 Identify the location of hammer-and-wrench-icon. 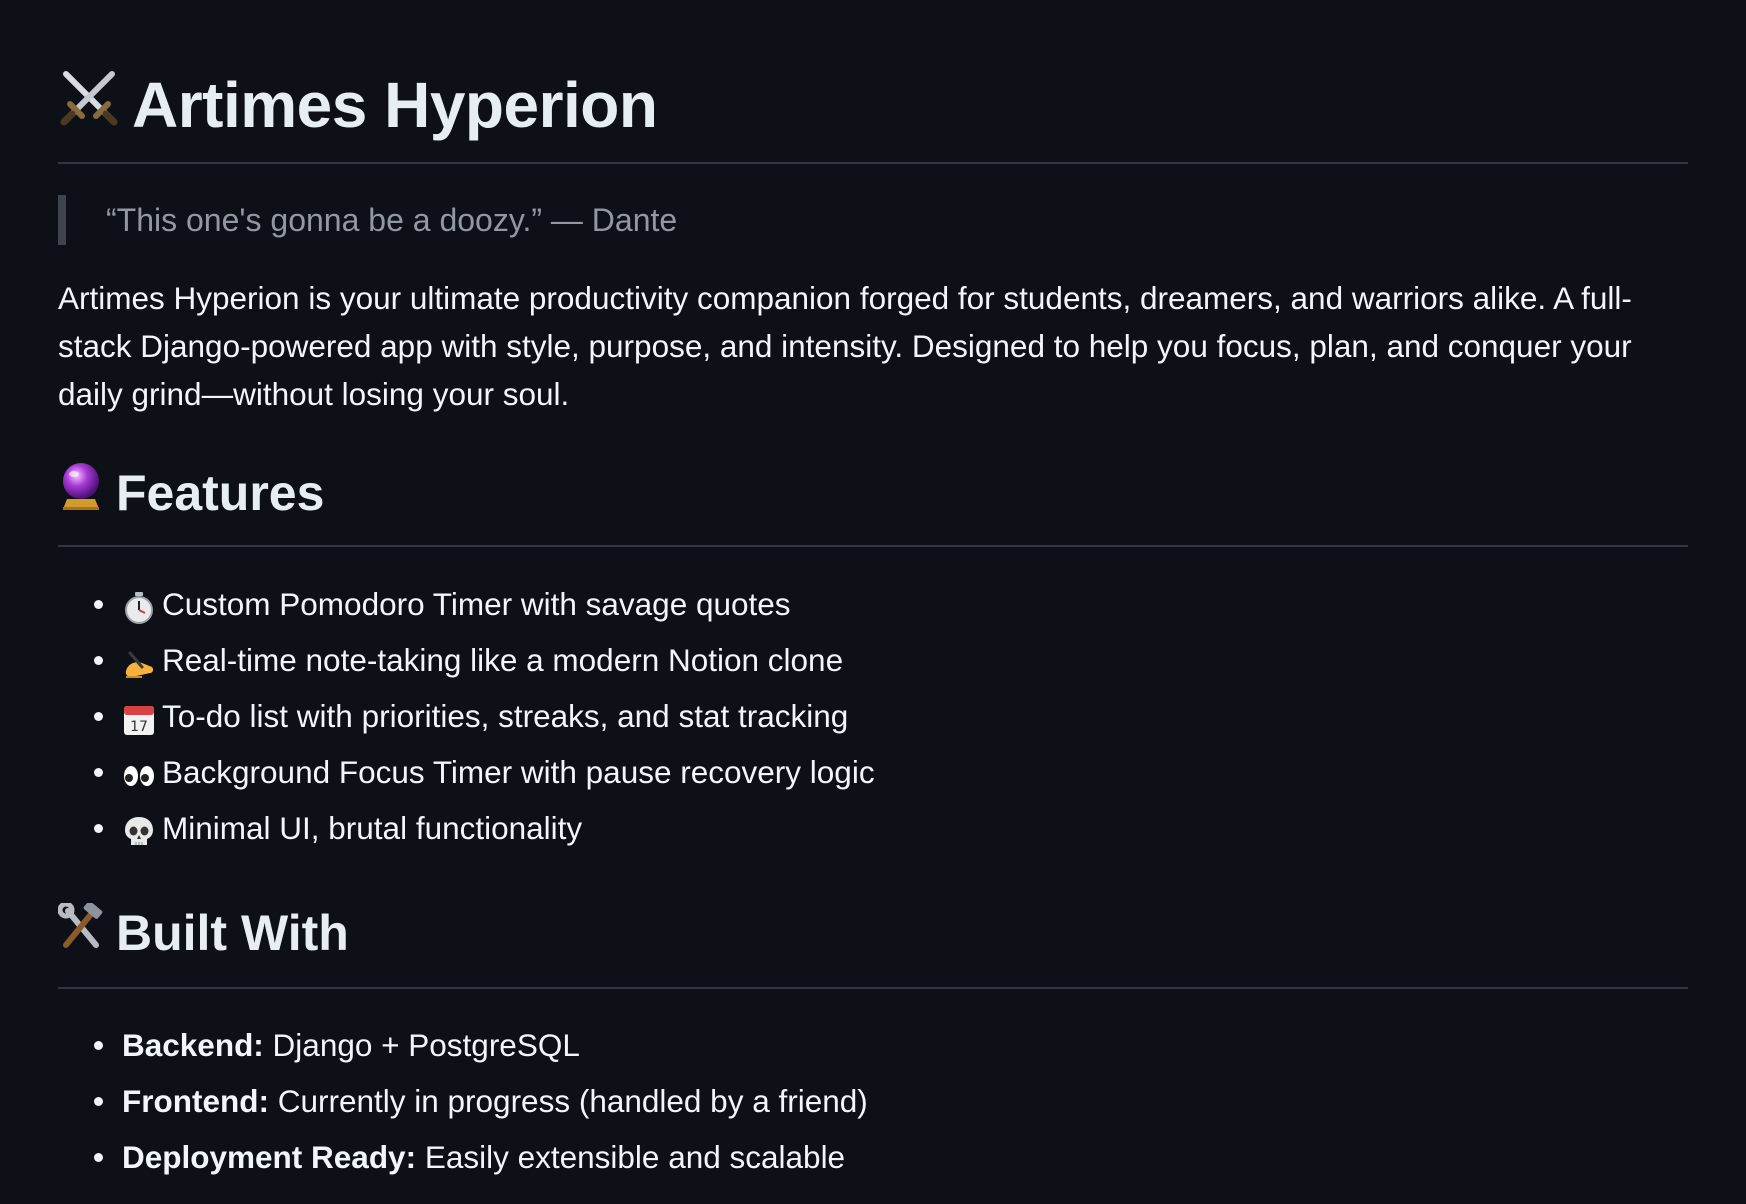
(80, 934).